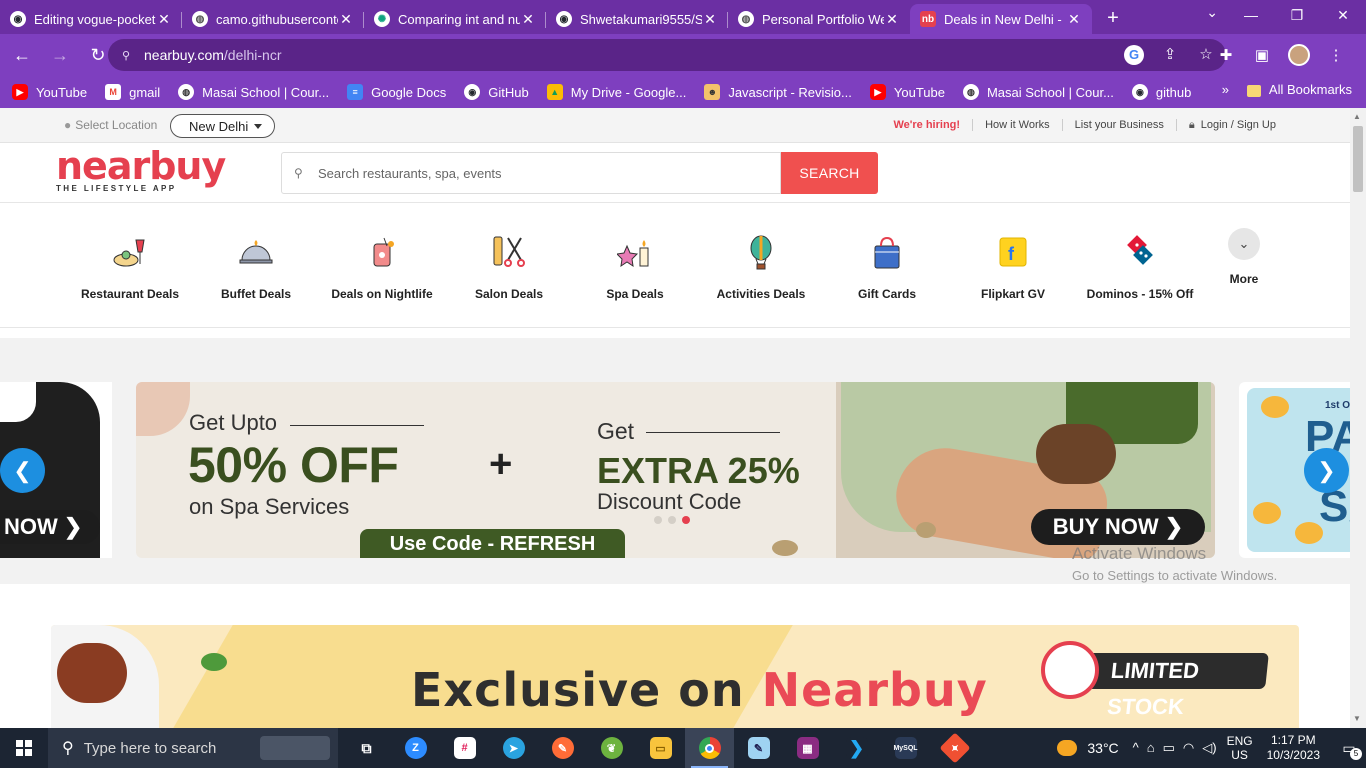 This screenshot has width=1366, height=768. Describe the element at coordinates (1001, 19) in the screenshot. I see `browser-tab-active: nb Deals in New Delhi - ✕` at that location.